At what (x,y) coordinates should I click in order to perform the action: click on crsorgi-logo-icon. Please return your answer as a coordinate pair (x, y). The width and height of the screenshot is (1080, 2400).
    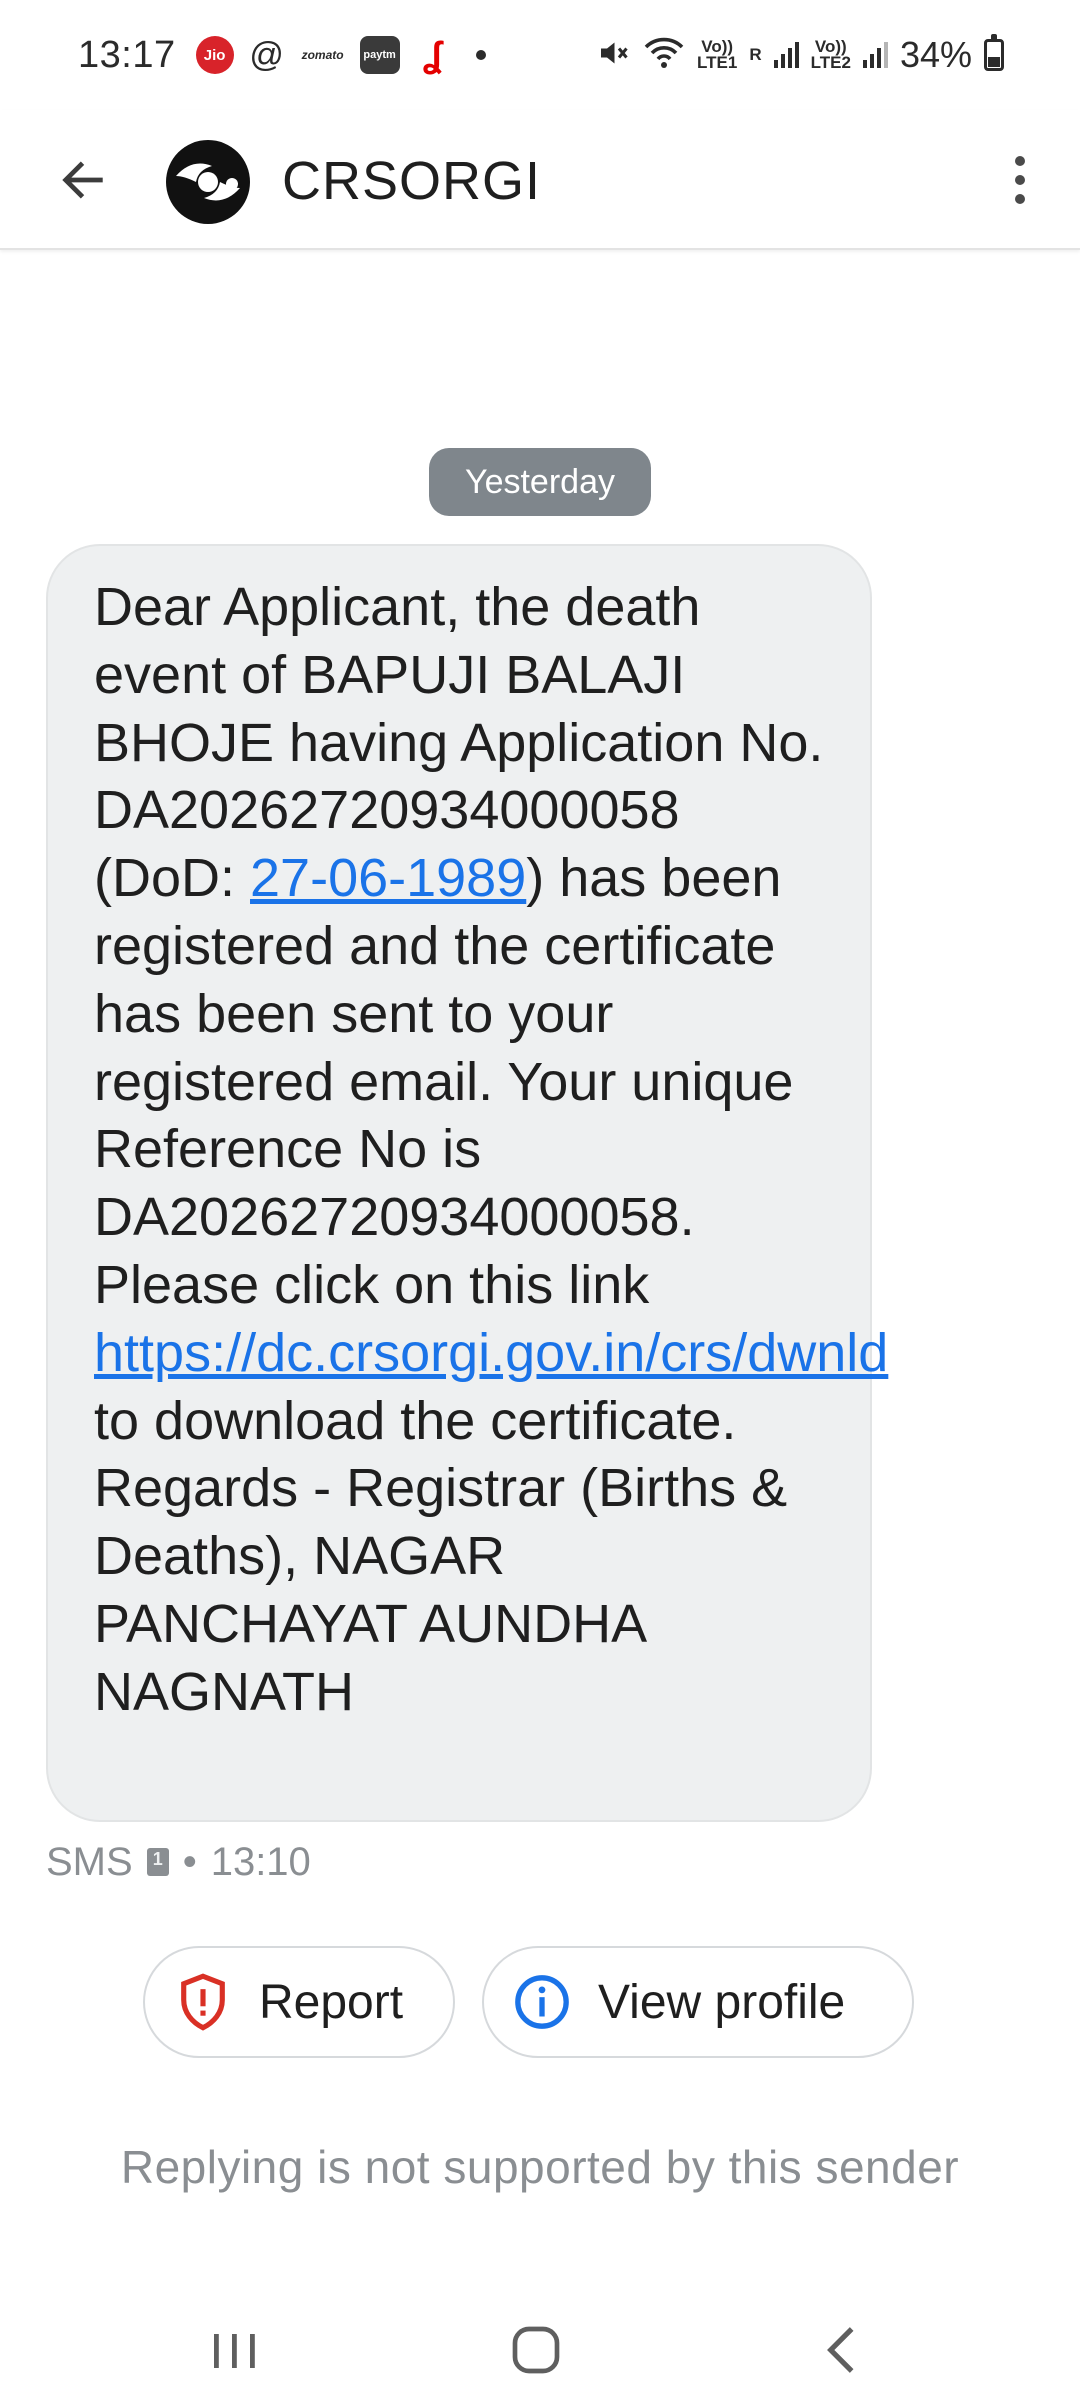
    Looking at the image, I should click on (208, 182).